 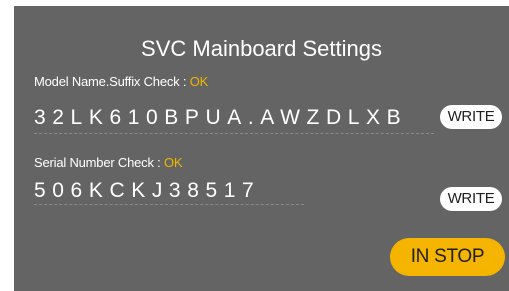 I want to click on model-name-status: OK, so click(x=199, y=81).